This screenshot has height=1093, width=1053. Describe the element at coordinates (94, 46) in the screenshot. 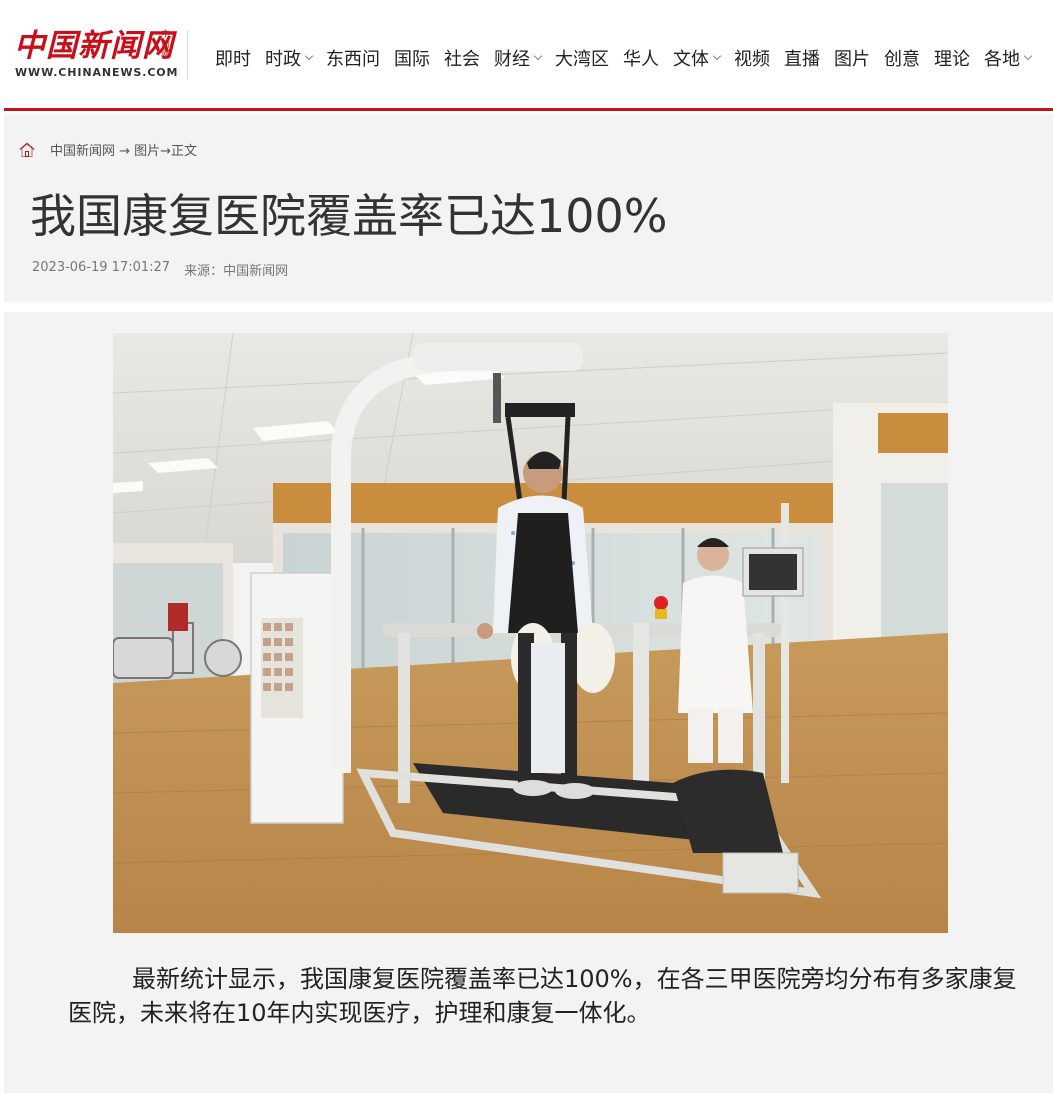

I see `logo-wordmark: 中国新闻网` at that location.